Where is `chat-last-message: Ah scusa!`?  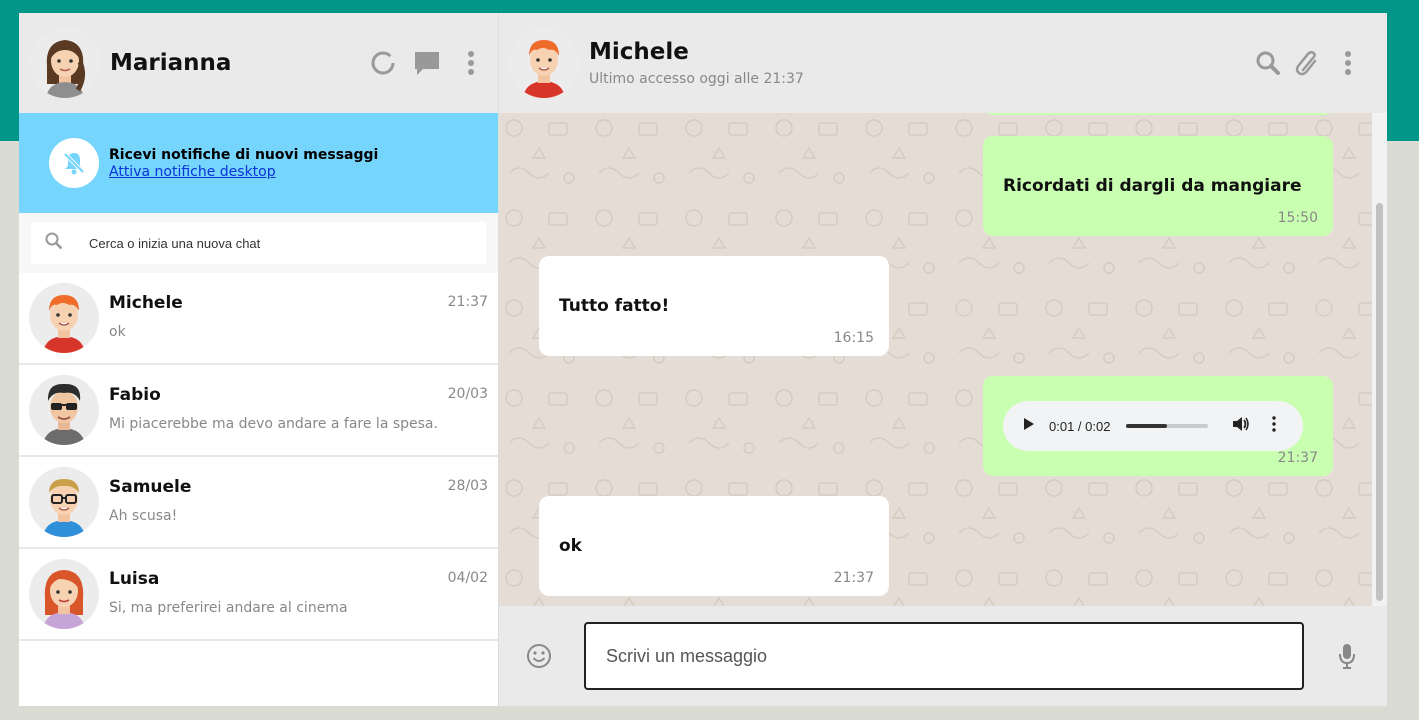 chat-last-message: Ah scusa! is located at coordinates (143, 516).